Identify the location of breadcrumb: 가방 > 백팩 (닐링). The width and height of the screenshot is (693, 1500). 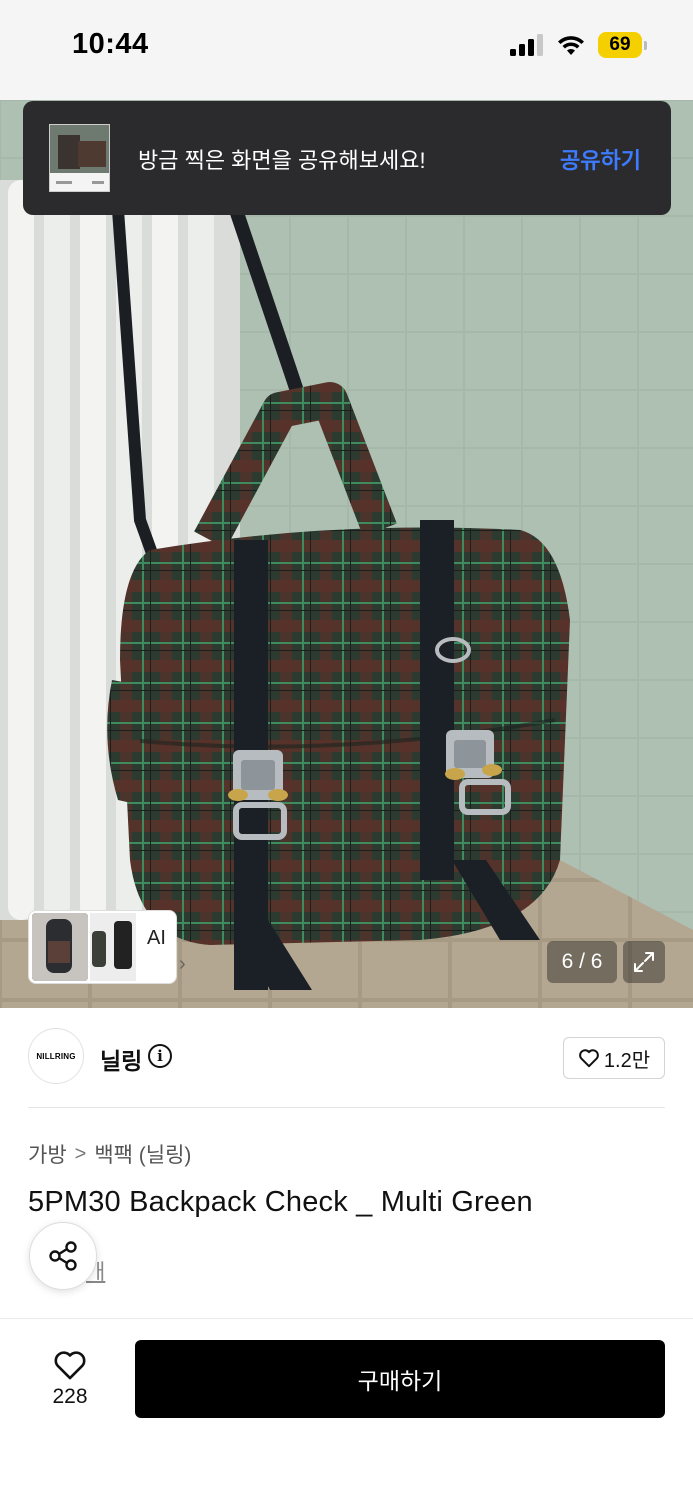
(109, 1154).